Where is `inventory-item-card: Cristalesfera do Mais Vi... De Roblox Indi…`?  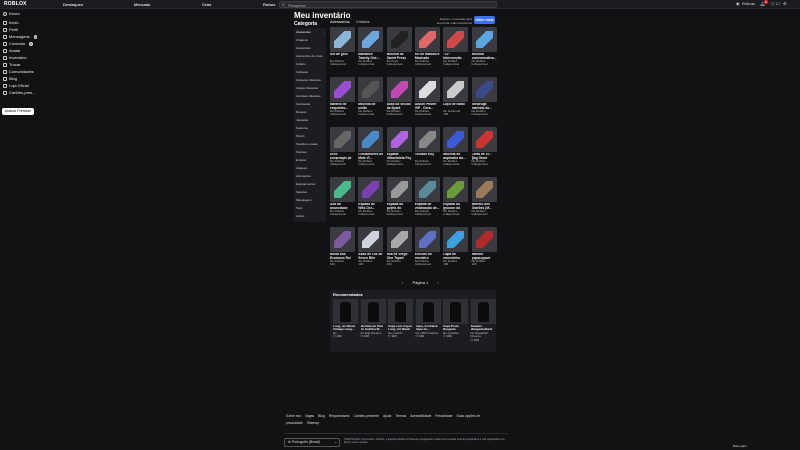 inventory-item-card: Cristalesfera do Mais Vi... De Roblox Indi… is located at coordinates (371, 147).